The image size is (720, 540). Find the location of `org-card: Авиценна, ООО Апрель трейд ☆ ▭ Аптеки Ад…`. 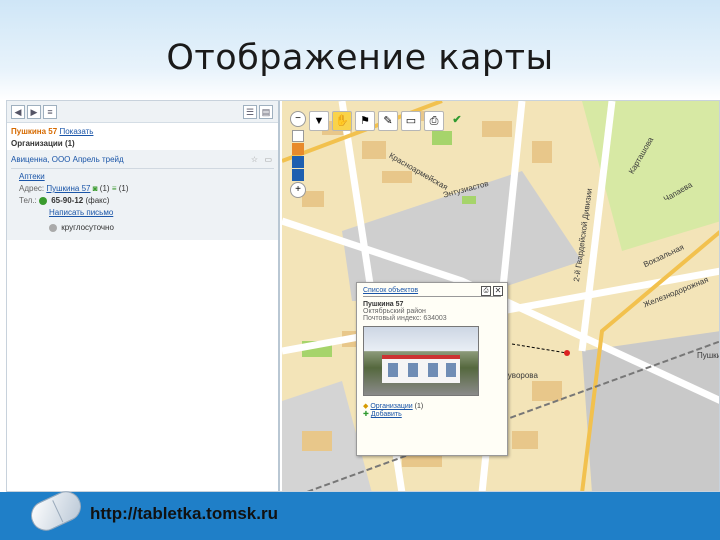

org-card: Авиценна, ООО Апрель трейд ☆ ▭ Аптеки Ад… is located at coordinates (142, 195).